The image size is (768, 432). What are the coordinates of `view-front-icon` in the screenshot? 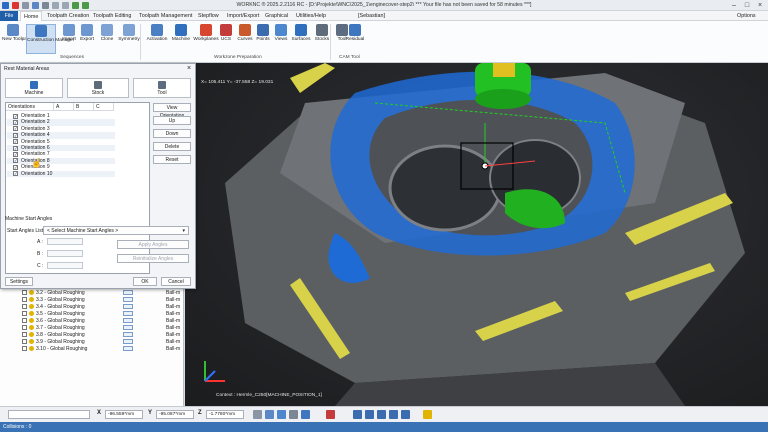 It's located at (357, 414).